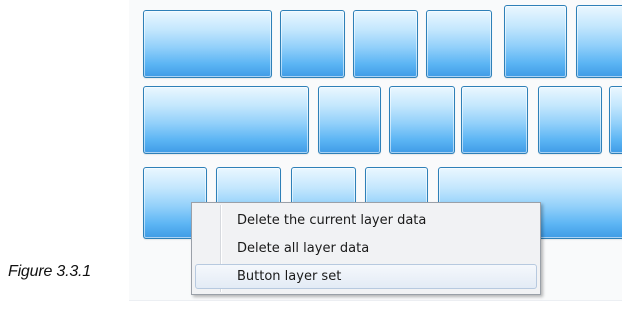 This screenshot has width=622, height=327. What do you see at coordinates (366, 220) in the screenshot?
I see `menu-item-delete-current-layer-data: Delete the current layer data` at bounding box center [366, 220].